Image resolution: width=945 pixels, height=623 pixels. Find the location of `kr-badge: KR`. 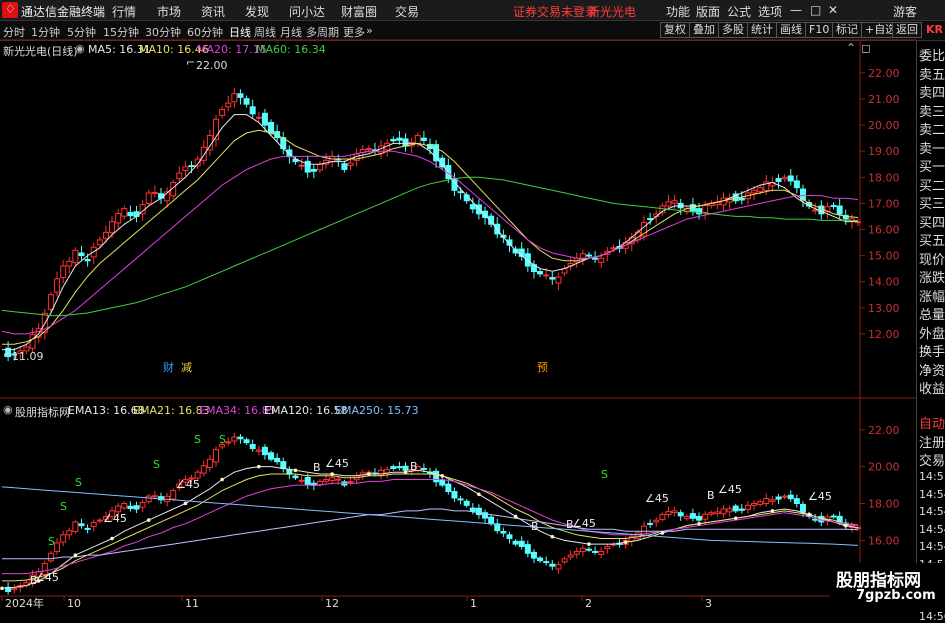

kr-badge: KR is located at coordinates (934, 29).